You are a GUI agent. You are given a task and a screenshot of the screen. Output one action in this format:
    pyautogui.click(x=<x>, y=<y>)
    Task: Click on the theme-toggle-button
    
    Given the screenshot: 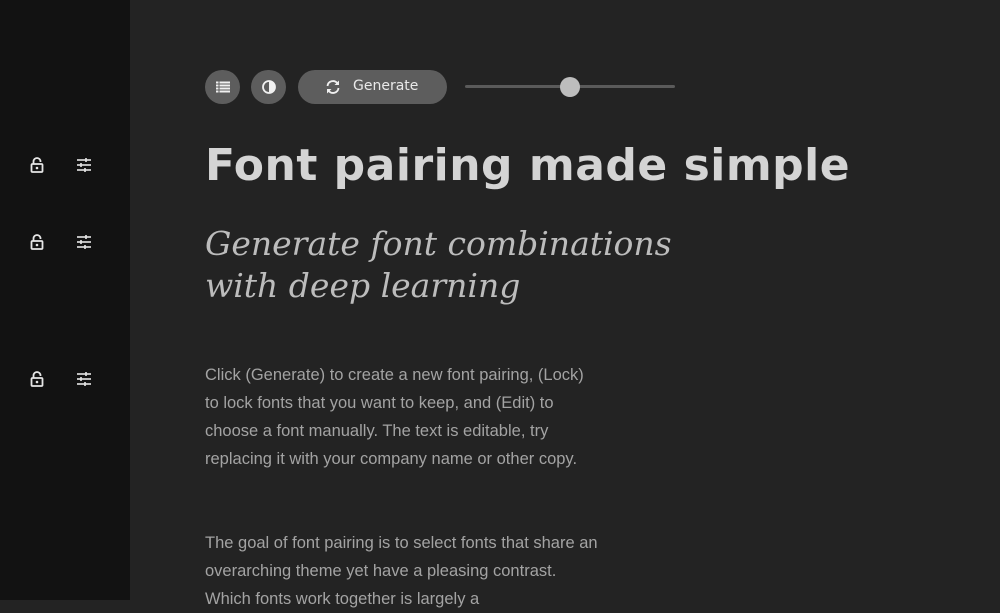 What is the action you would take?
    pyautogui.click(x=268, y=87)
    